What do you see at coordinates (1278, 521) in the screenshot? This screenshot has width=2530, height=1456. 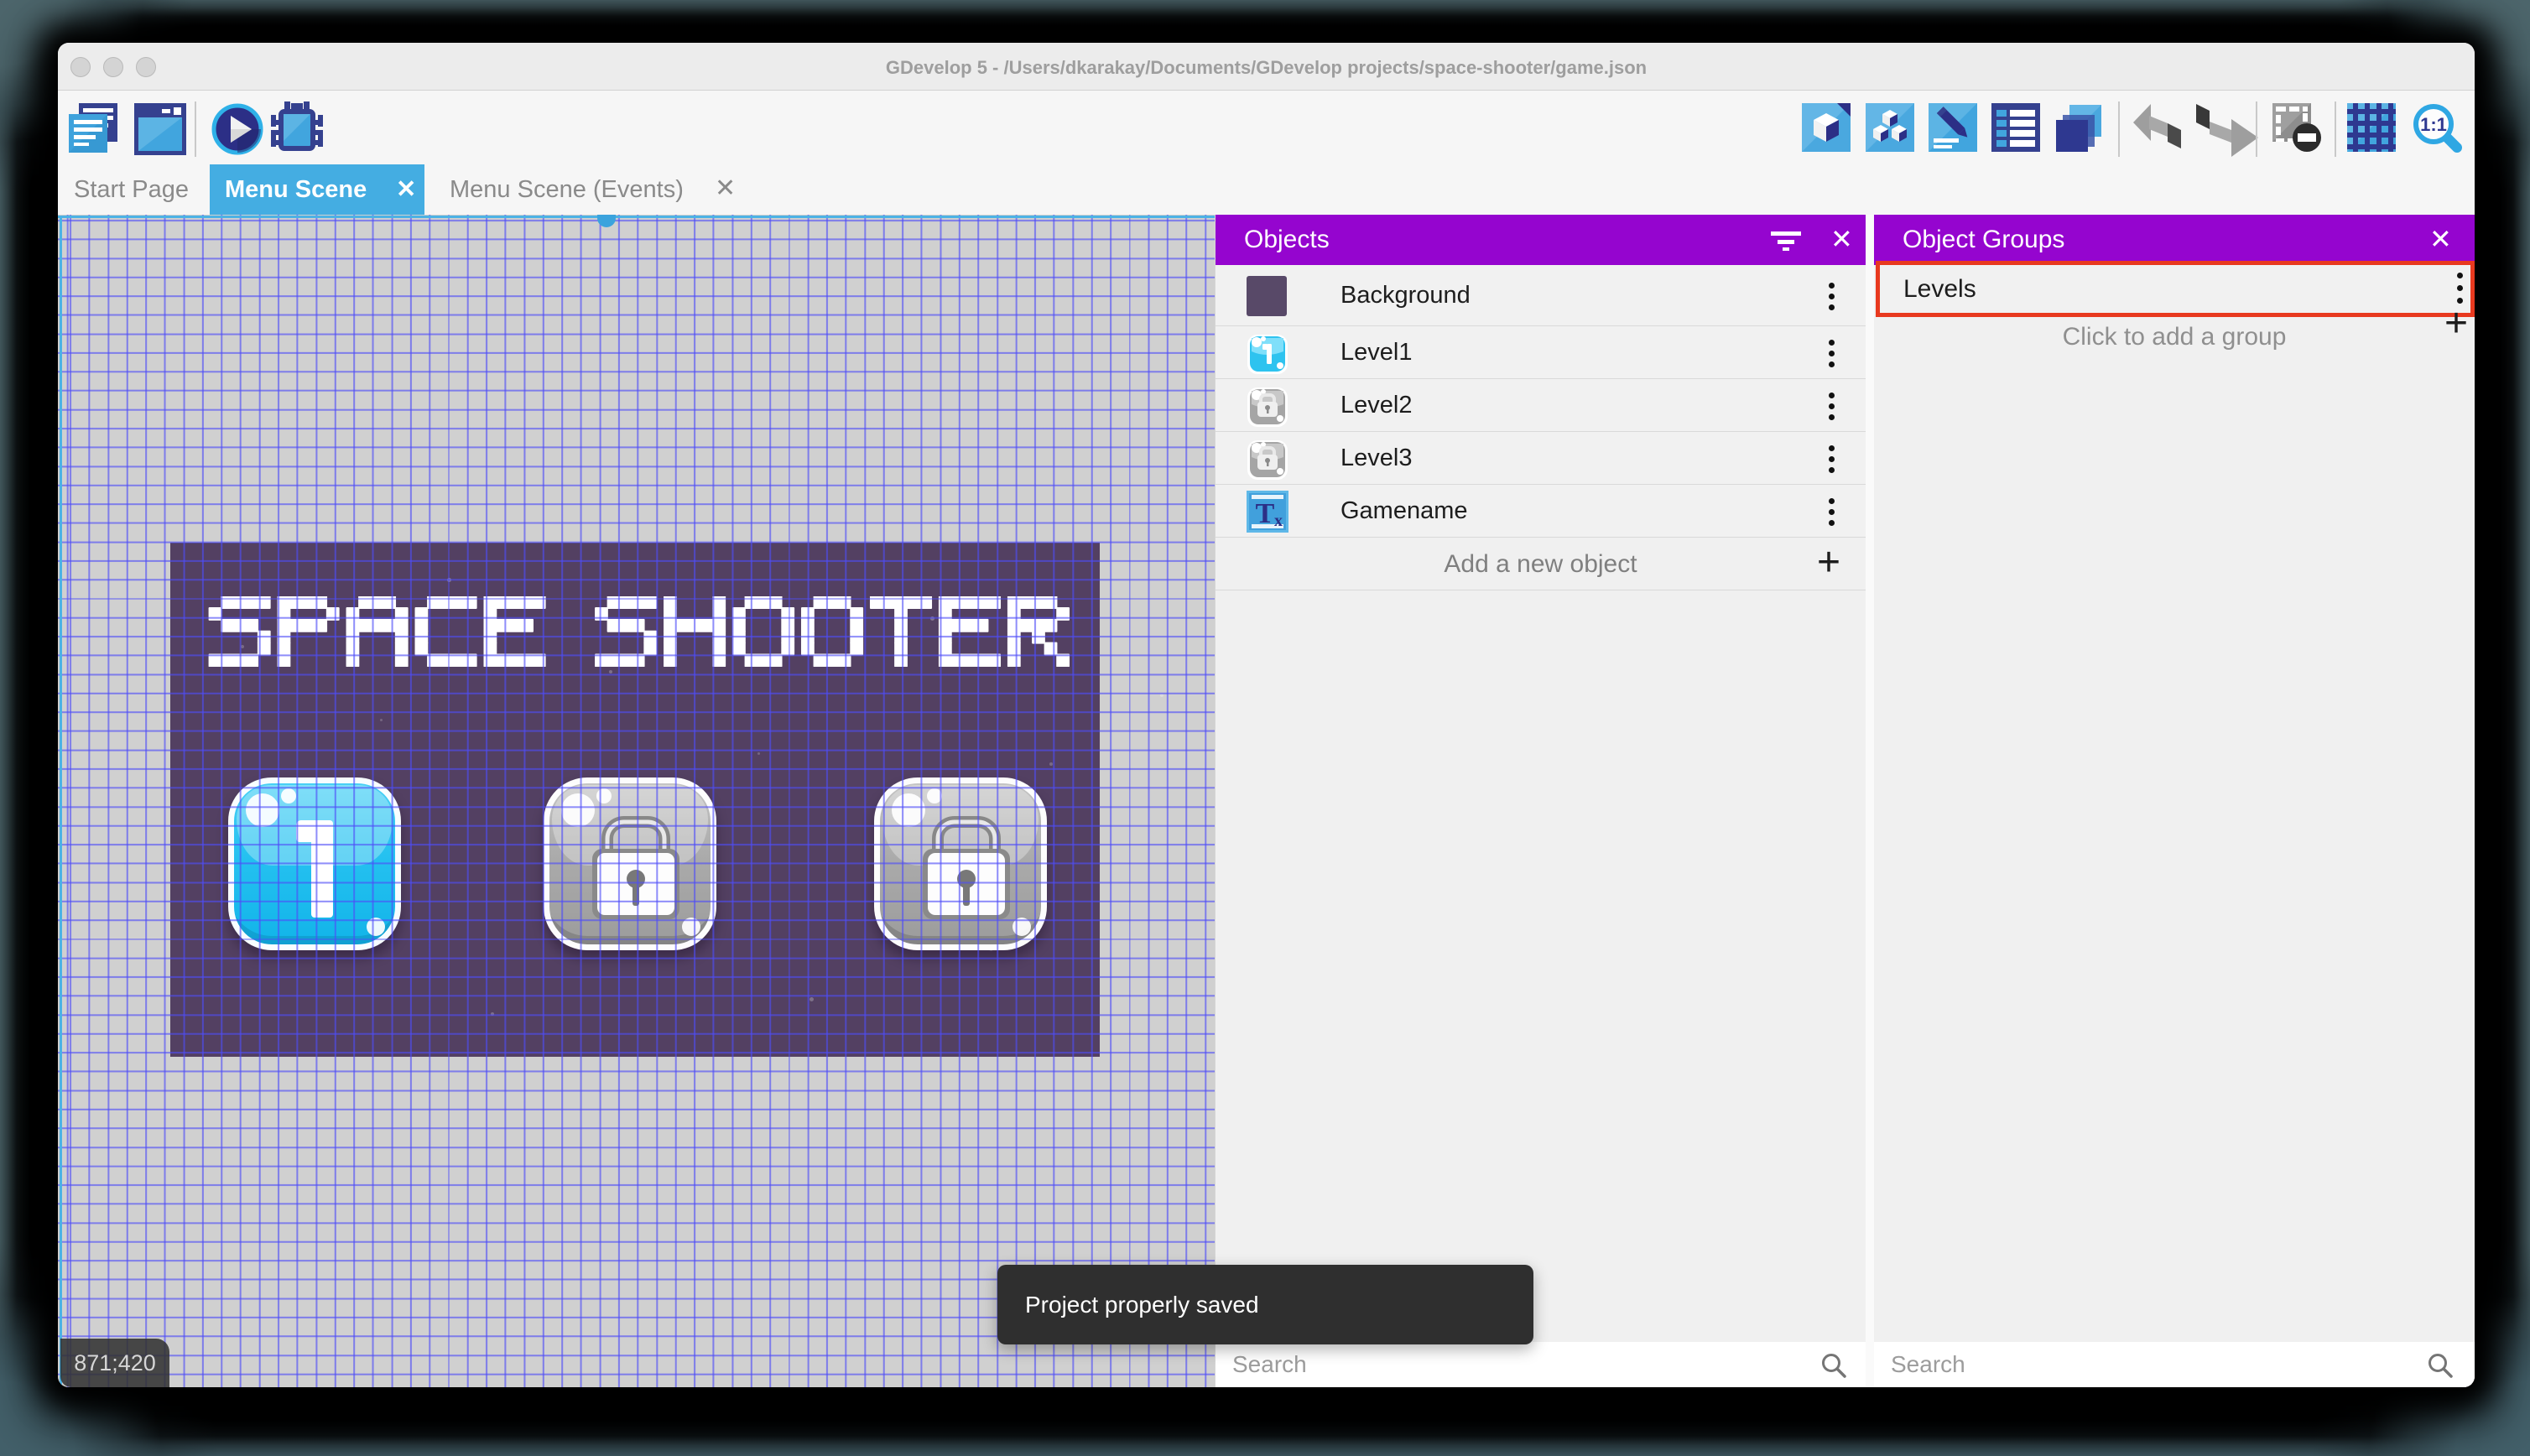 I see `svg-text: x` at bounding box center [1278, 521].